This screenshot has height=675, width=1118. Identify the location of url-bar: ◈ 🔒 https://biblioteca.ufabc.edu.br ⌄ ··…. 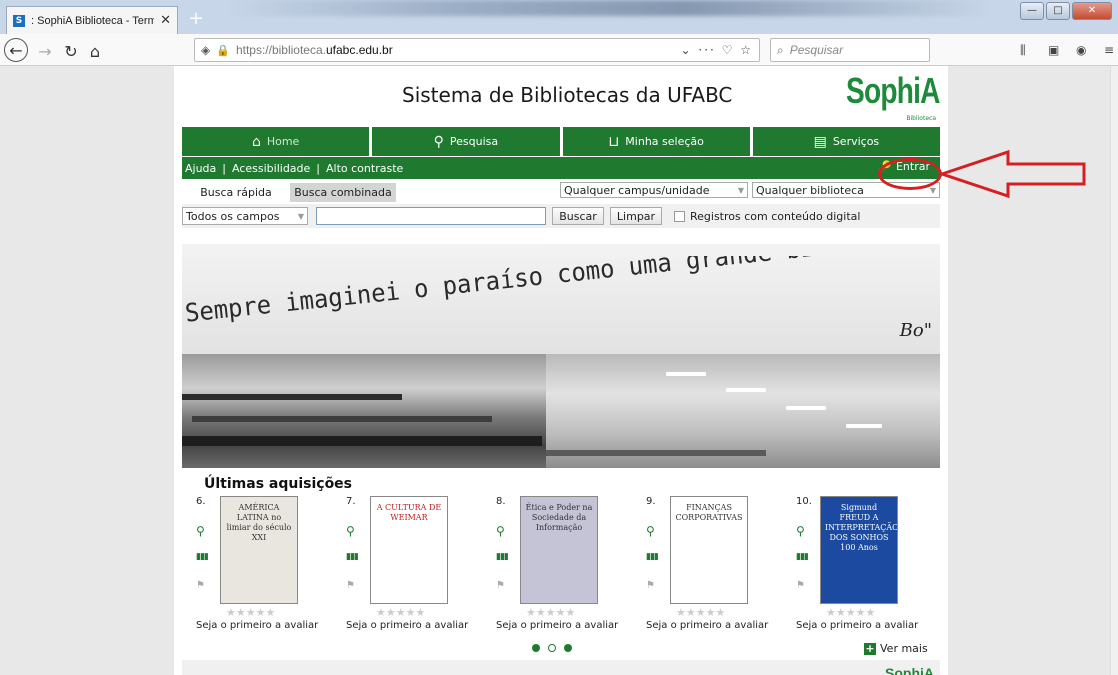
(477, 50).